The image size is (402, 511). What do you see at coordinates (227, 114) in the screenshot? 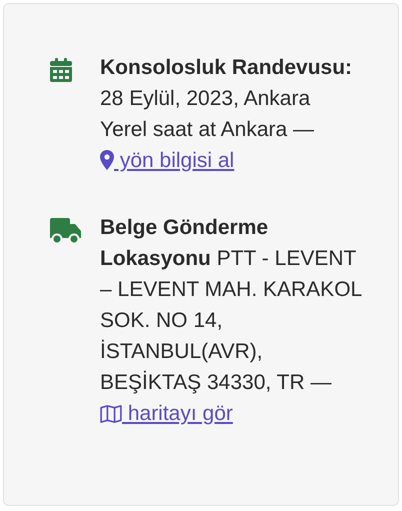
I see `info-text: Konsolosluk Randevusu: 28 Eylül, 2023, Ankara Yerel saat at Ankara — yön bilgisi al` at bounding box center [227, 114].